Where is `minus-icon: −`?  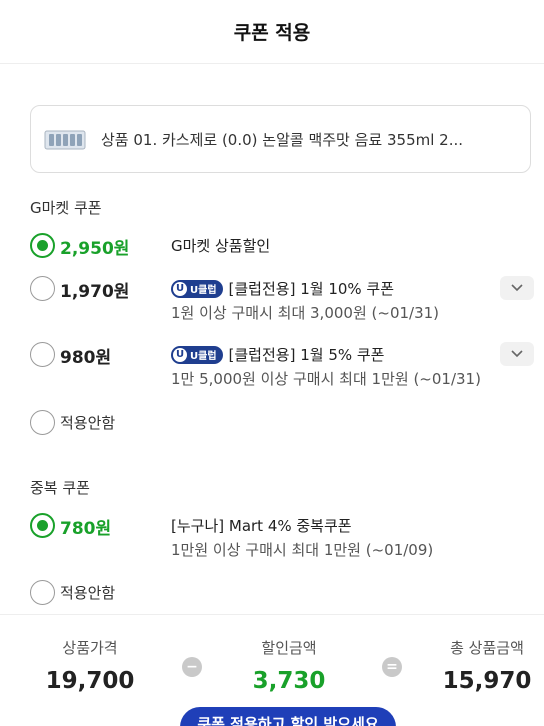 minus-icon: − is located at coordinates (192, 667).